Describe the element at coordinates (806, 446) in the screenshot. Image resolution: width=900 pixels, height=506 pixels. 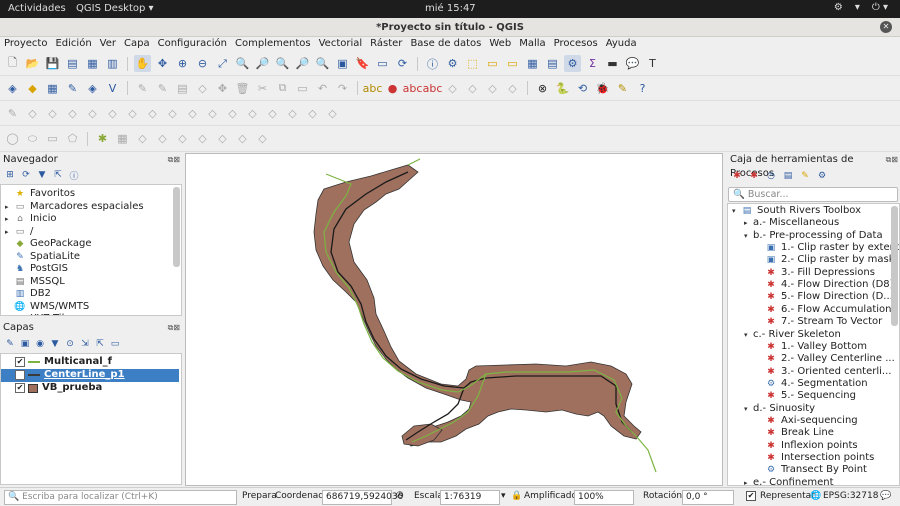
I see `algorithm-item: ✱ Inflexion points` at that location.